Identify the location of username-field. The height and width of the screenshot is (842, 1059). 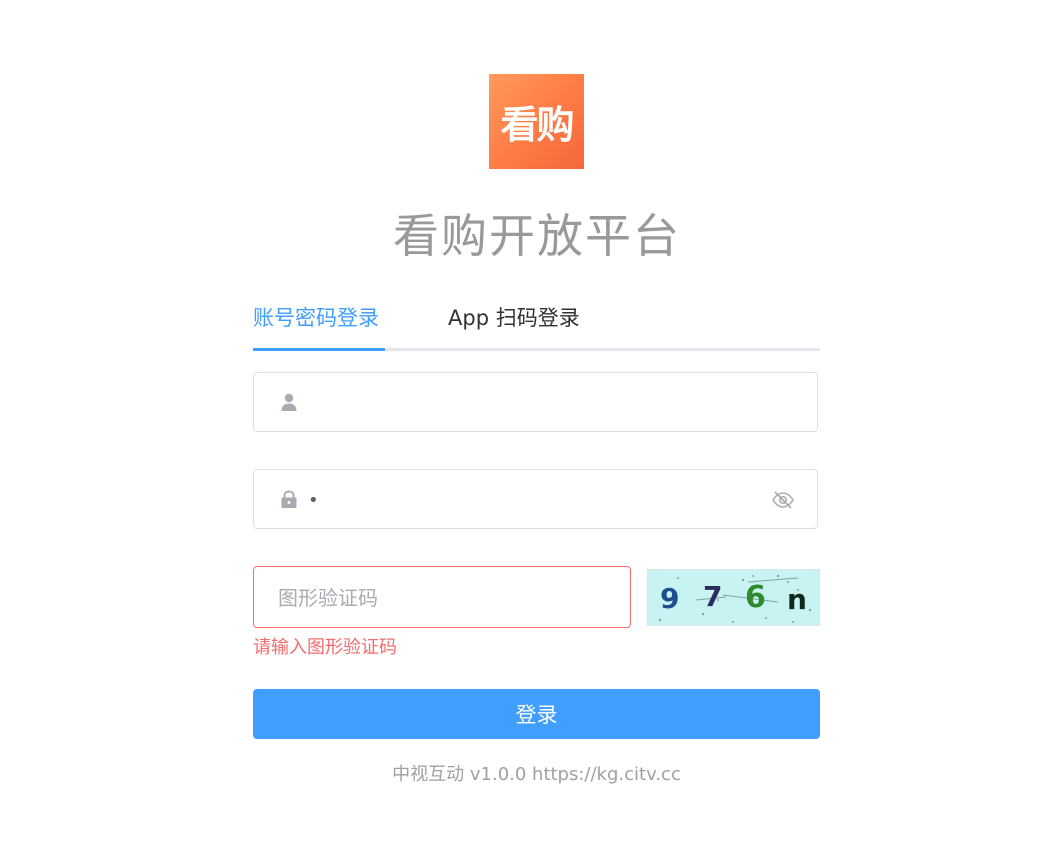
(535, 402).